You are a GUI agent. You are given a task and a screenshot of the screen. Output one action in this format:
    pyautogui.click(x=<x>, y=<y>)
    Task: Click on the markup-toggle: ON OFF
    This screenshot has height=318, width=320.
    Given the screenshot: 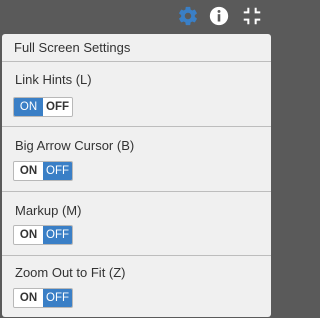 What is the action you would take?
    pyautogui.click(x=43, y=235)
    